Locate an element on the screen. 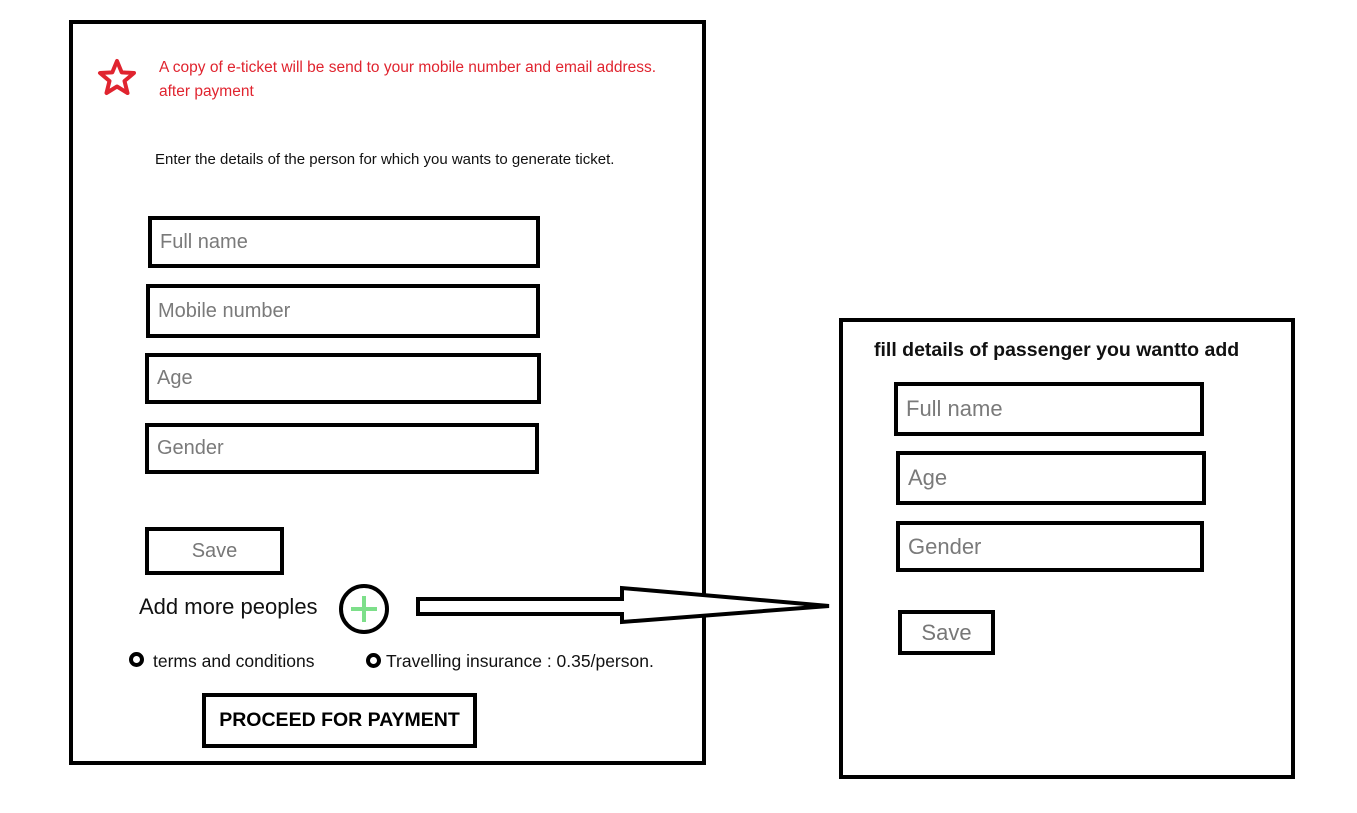  plus-circle-icon is located at coordinates (364, 609).